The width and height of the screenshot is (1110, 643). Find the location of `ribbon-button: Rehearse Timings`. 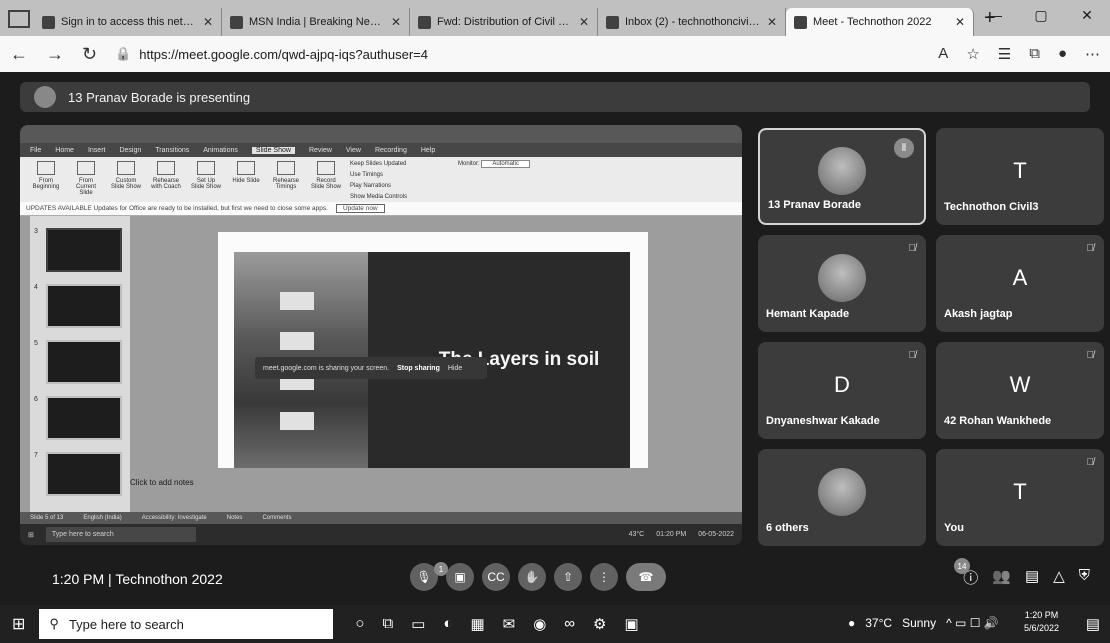

ribbon-button: Rehearse Timings is located at coordinates (286, 178).